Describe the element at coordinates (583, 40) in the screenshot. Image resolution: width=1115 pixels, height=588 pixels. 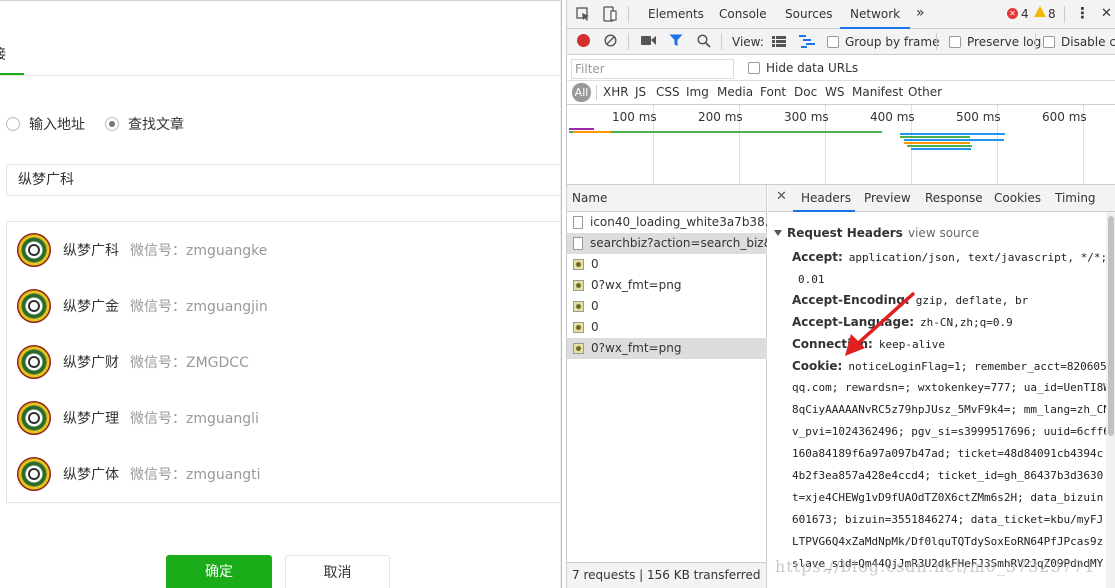
I see `record-icon` at that location.